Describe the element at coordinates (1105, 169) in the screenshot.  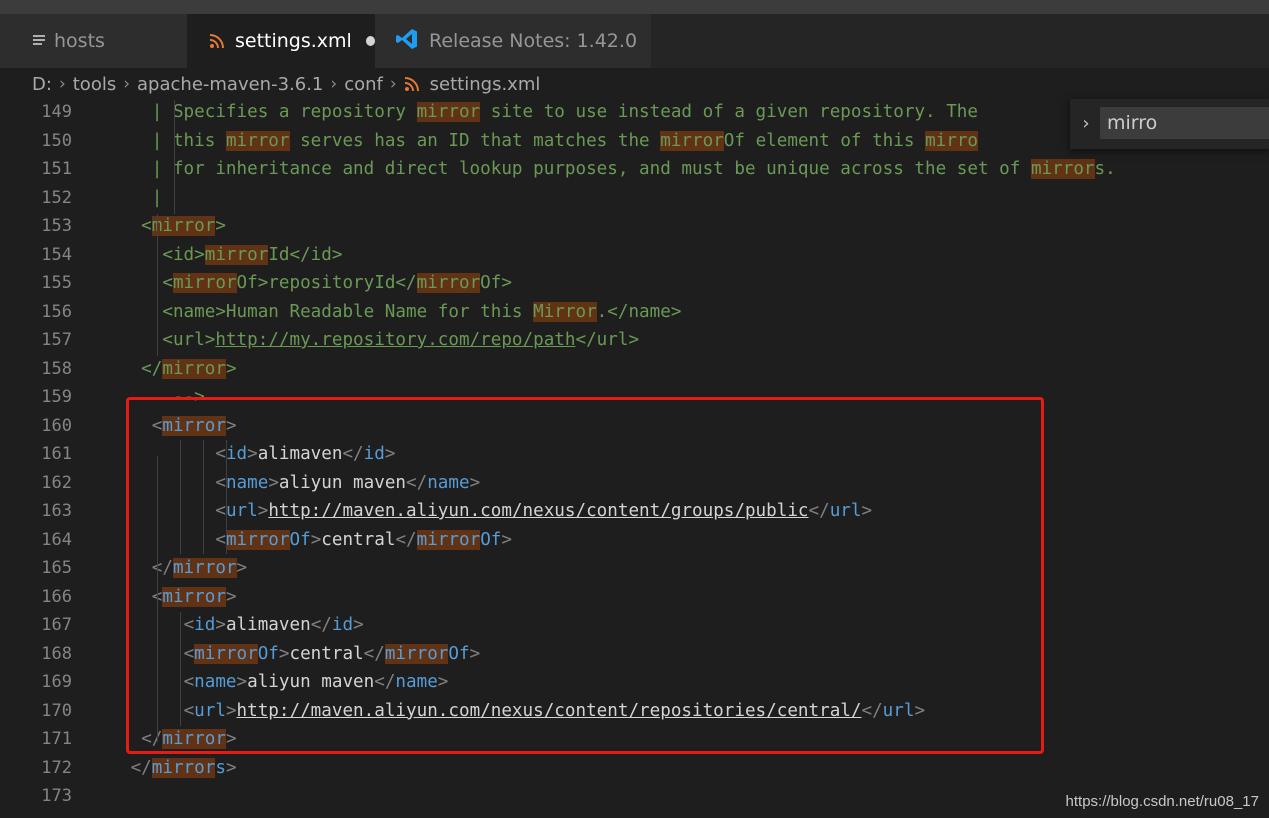
I see `code-token: s.` at that location.